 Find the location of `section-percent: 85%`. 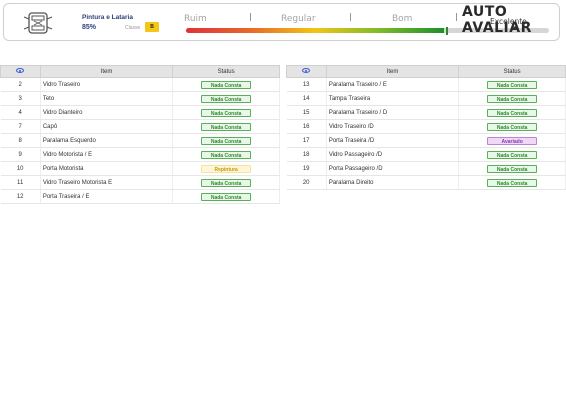

section-percent: 85% is located at coordinates (89, 27).